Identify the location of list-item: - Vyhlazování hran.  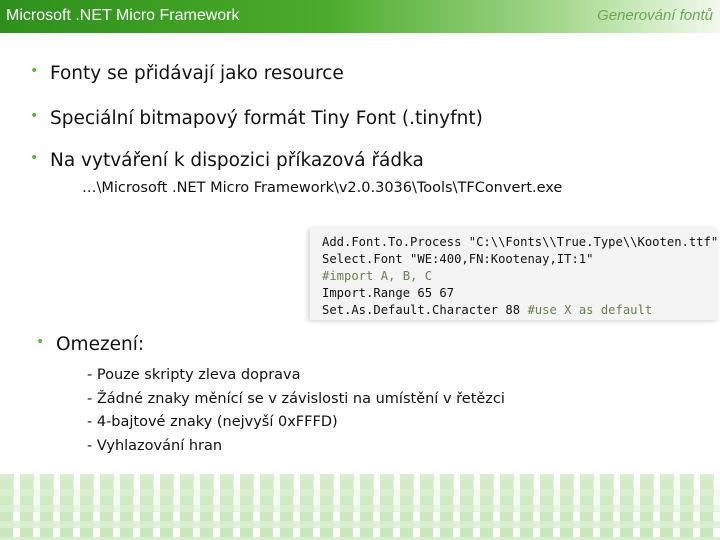
(155, 445).